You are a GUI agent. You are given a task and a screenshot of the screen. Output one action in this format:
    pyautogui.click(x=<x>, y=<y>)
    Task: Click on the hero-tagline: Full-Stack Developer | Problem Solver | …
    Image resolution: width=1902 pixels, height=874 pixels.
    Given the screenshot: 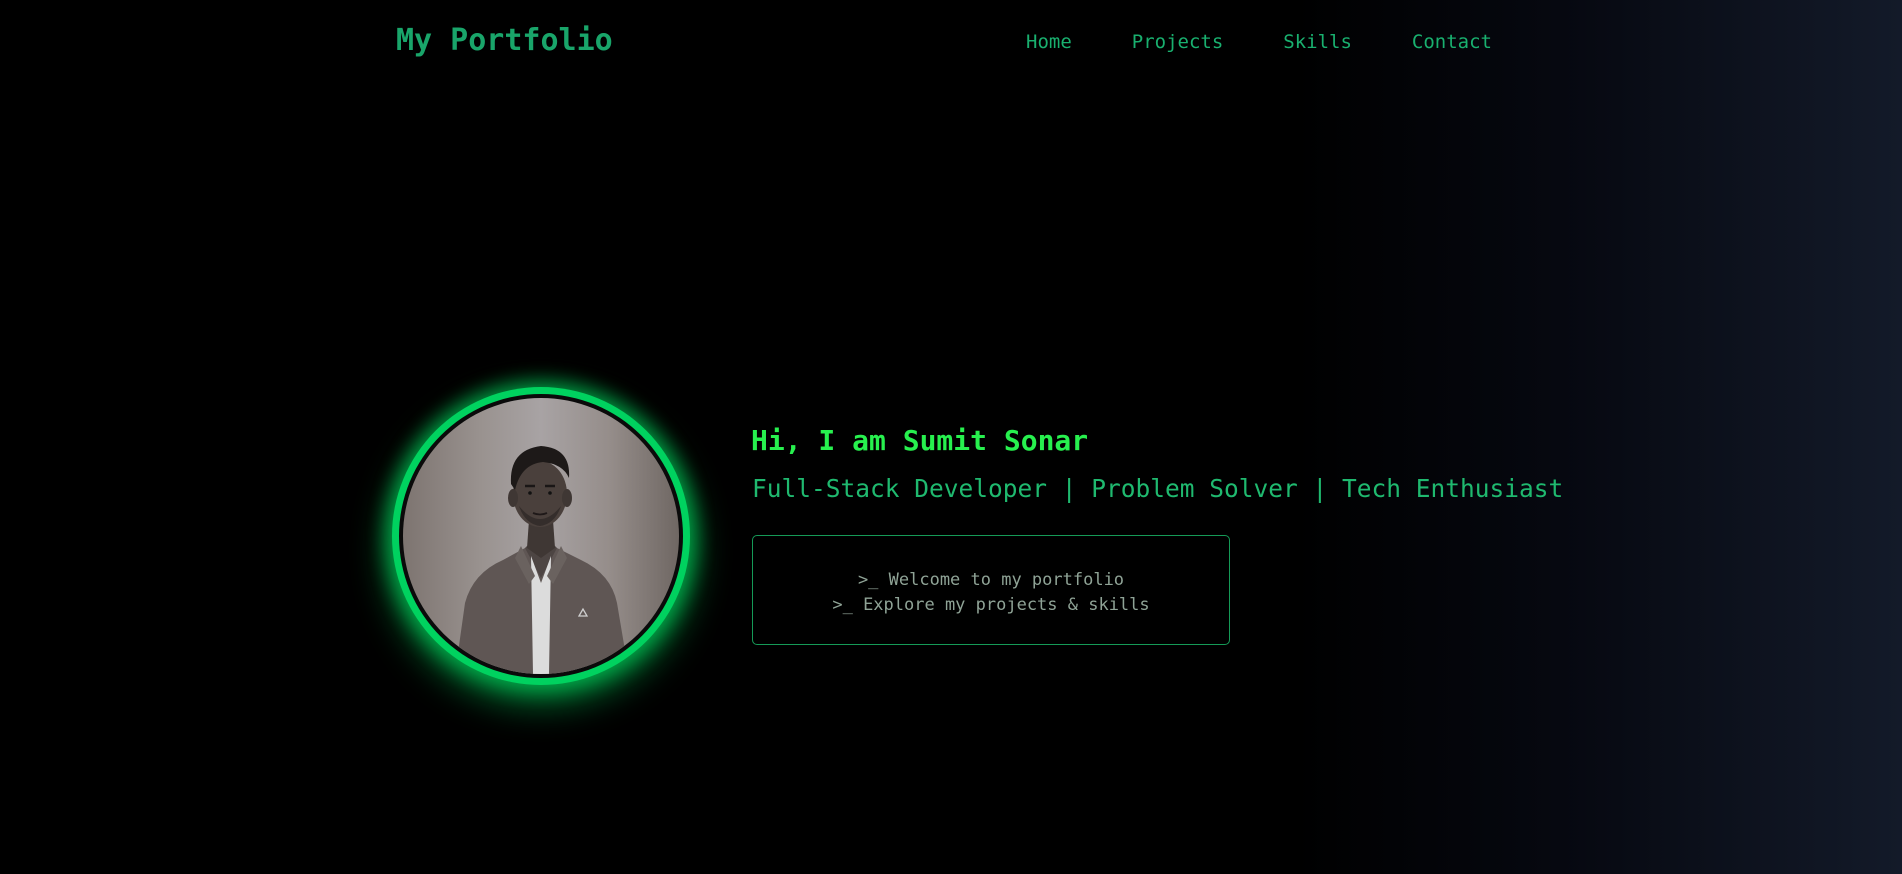 What is the action you would take?
    pyautogui.click(x=1158, y=488)
    